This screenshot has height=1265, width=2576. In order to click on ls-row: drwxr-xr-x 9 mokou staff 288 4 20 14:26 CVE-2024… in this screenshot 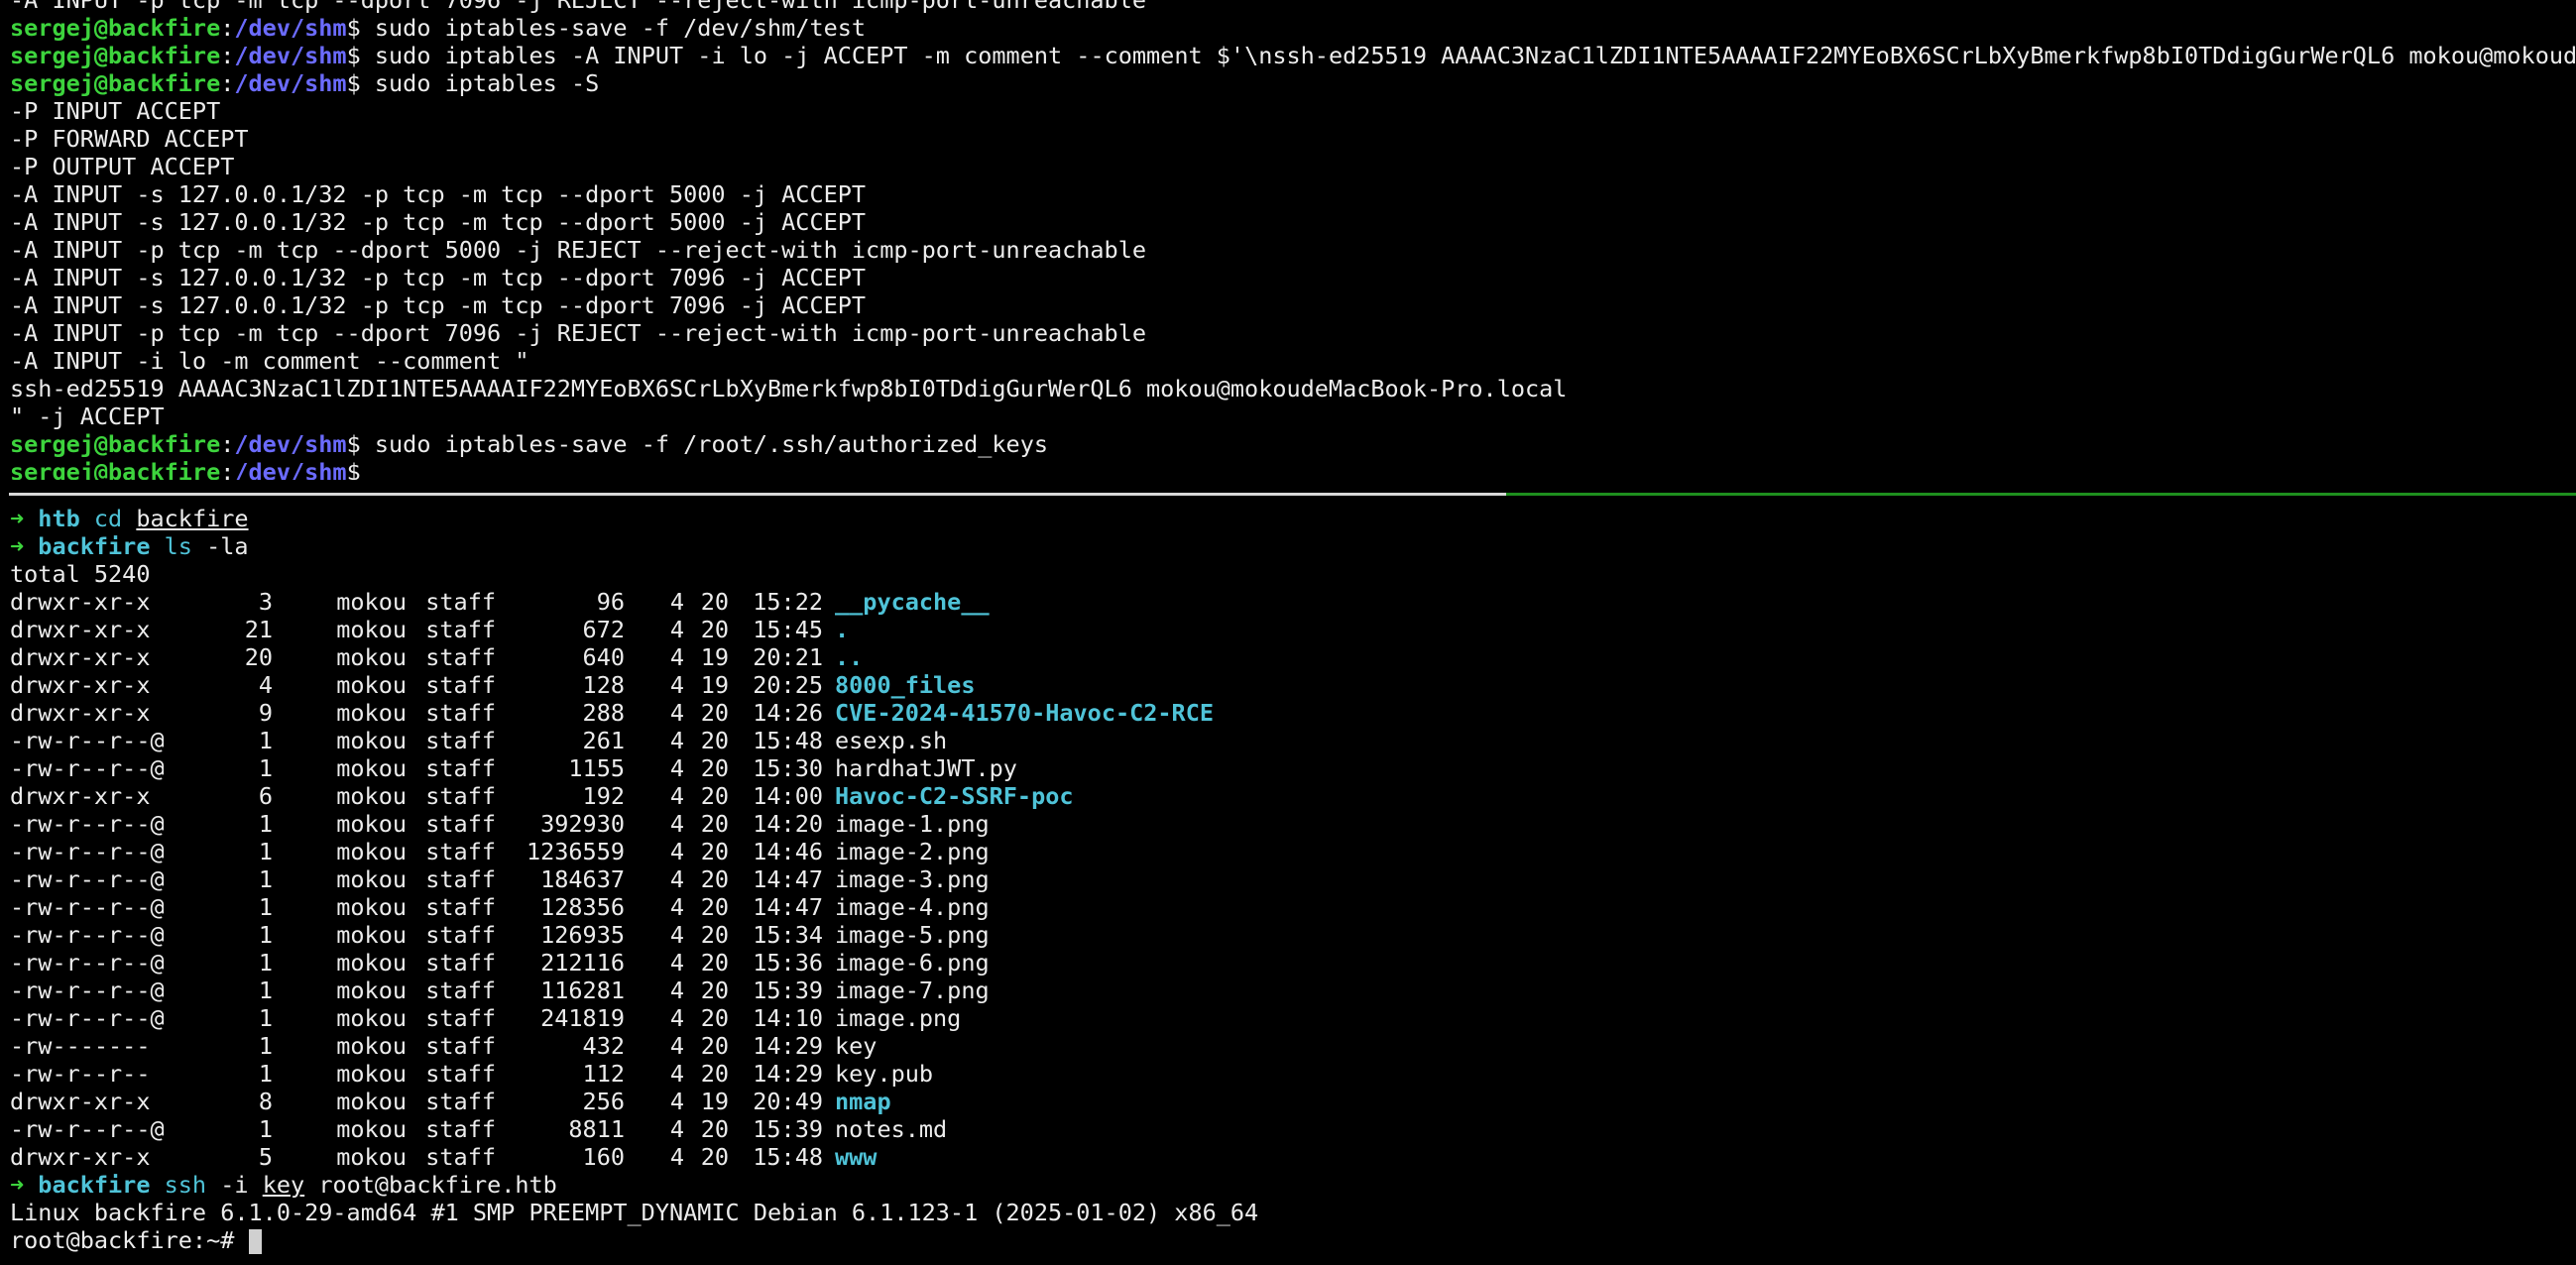, I will do `click(1288, 713)`.